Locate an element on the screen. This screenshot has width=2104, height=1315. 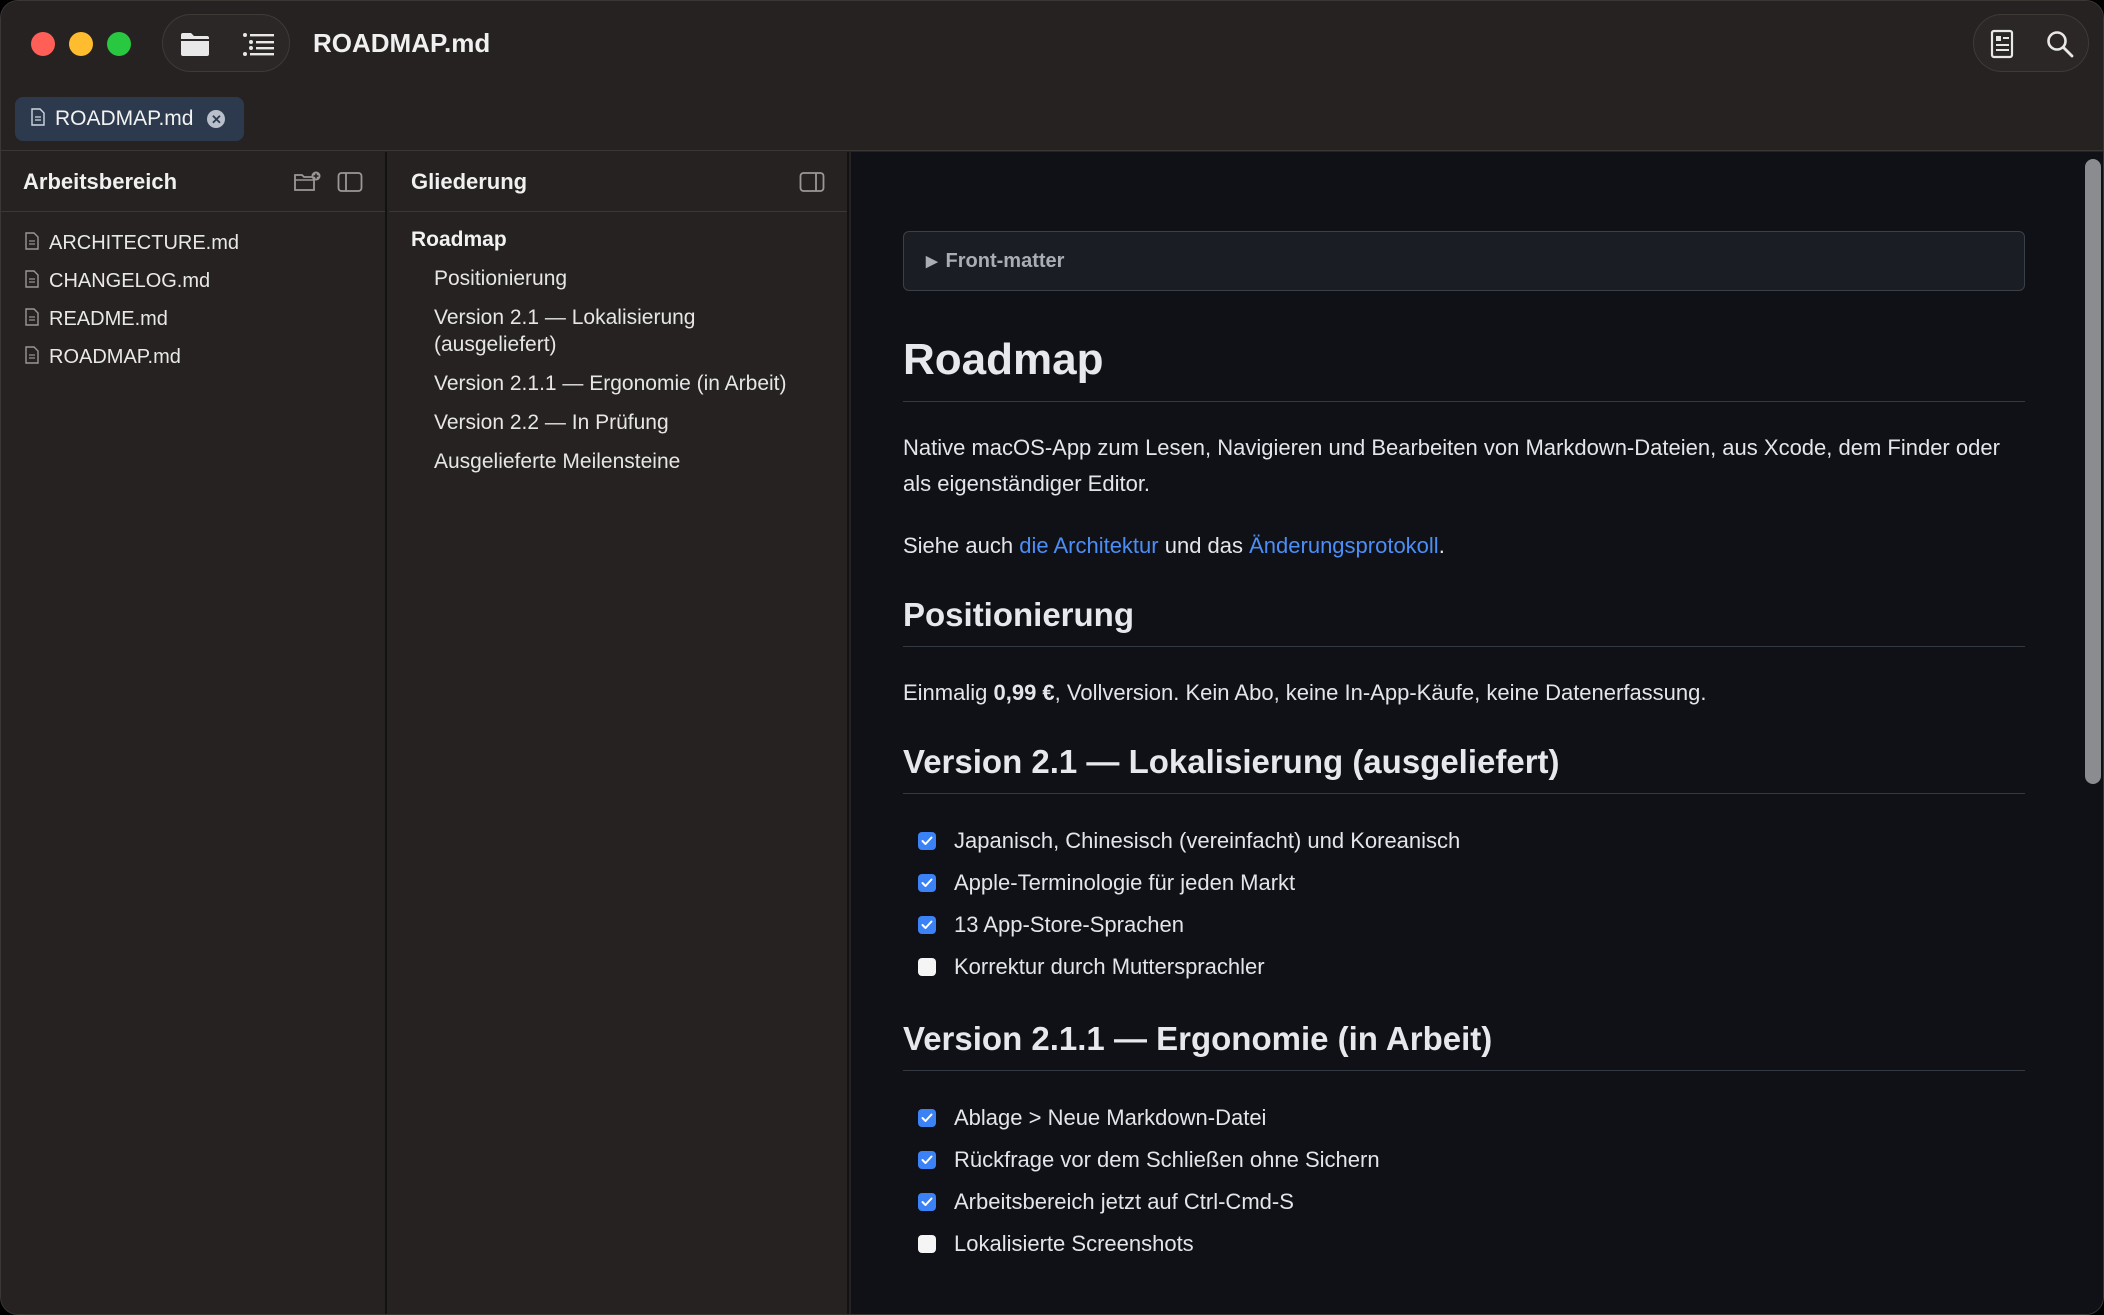
section-heading-version-2-1-1: Version 2.1.1 — Ergonomie (in Arbeit) is located at coordinates (1464, 1045).